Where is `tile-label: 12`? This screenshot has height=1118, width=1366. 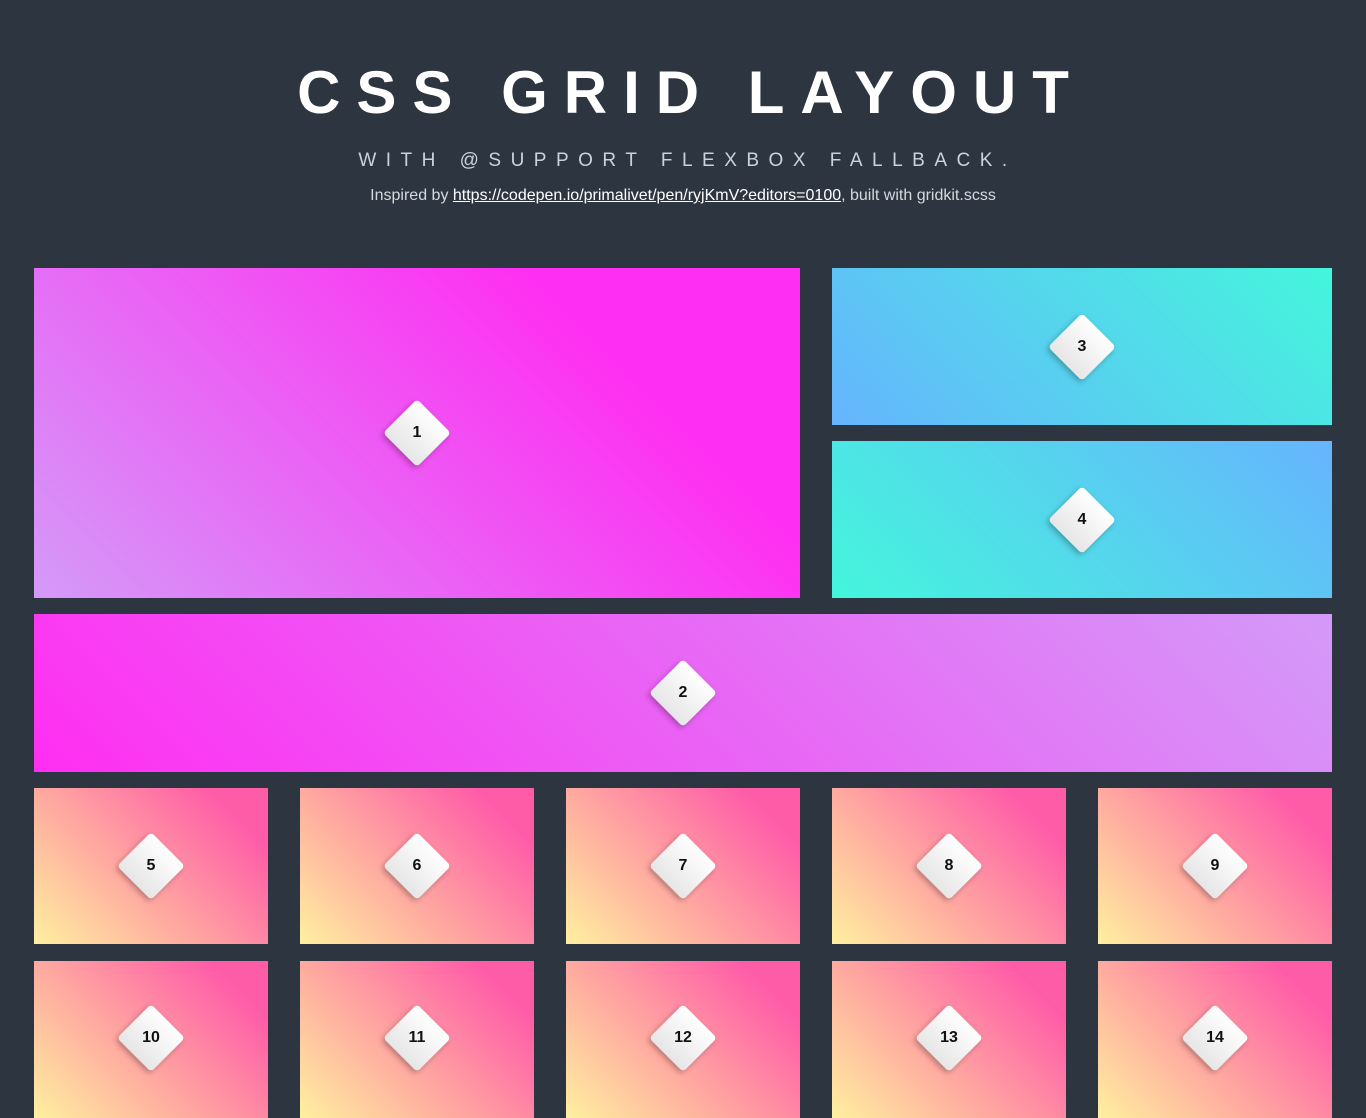 tile-label: 12 is located at coordinates (683, 1037).